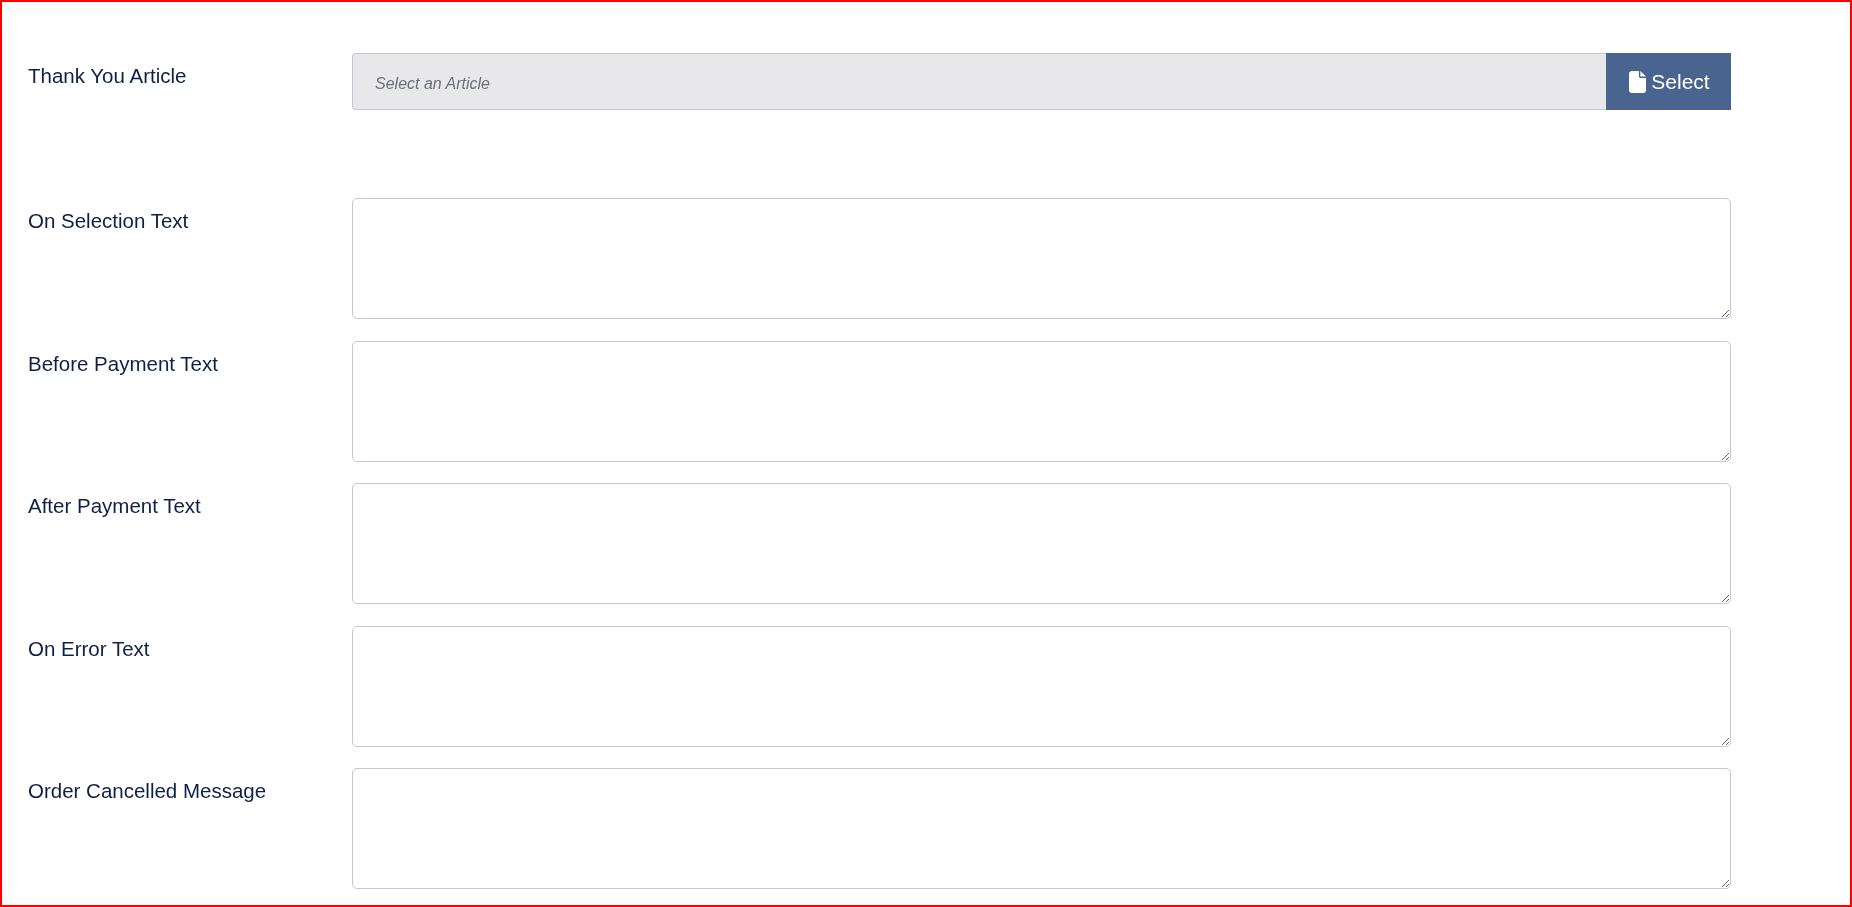 The width and height of the screenshot is (1852, 907). Describe the element at coordinates (108, 221) in the screenshot. I see `field-label: On Selection Text` at that location.